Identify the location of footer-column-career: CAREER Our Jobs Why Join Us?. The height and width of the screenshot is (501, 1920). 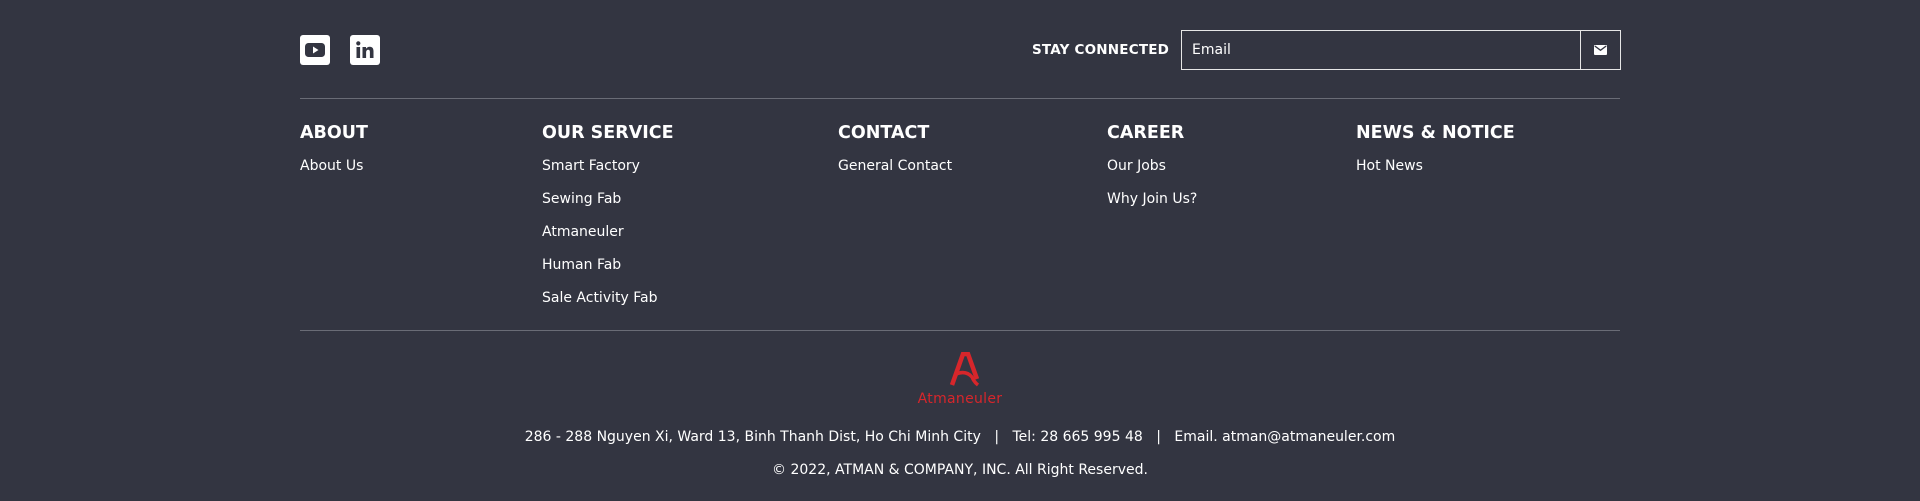
(1152, 172).